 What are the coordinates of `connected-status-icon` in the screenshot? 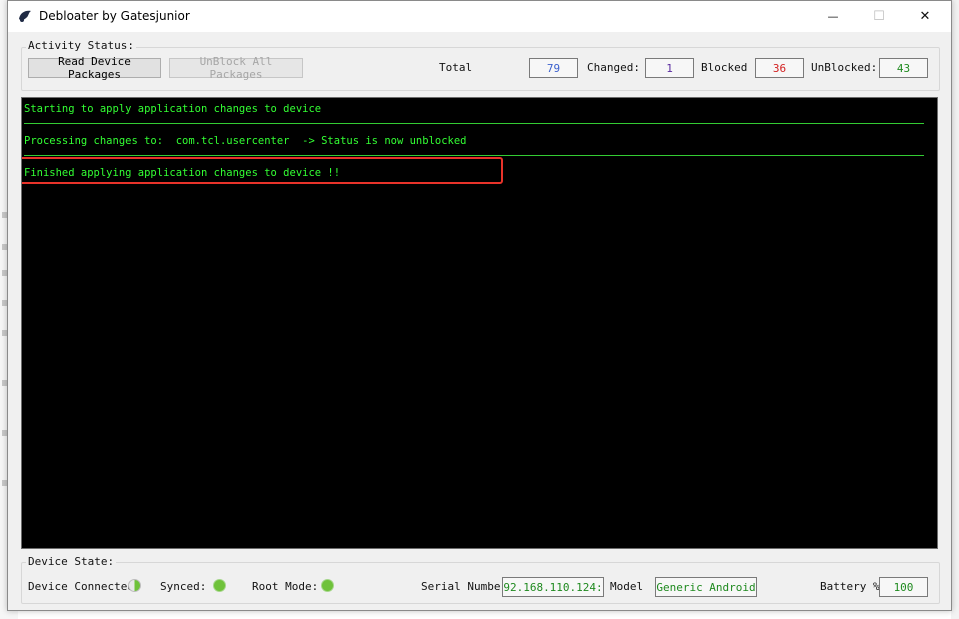 It's located at (134, 585).